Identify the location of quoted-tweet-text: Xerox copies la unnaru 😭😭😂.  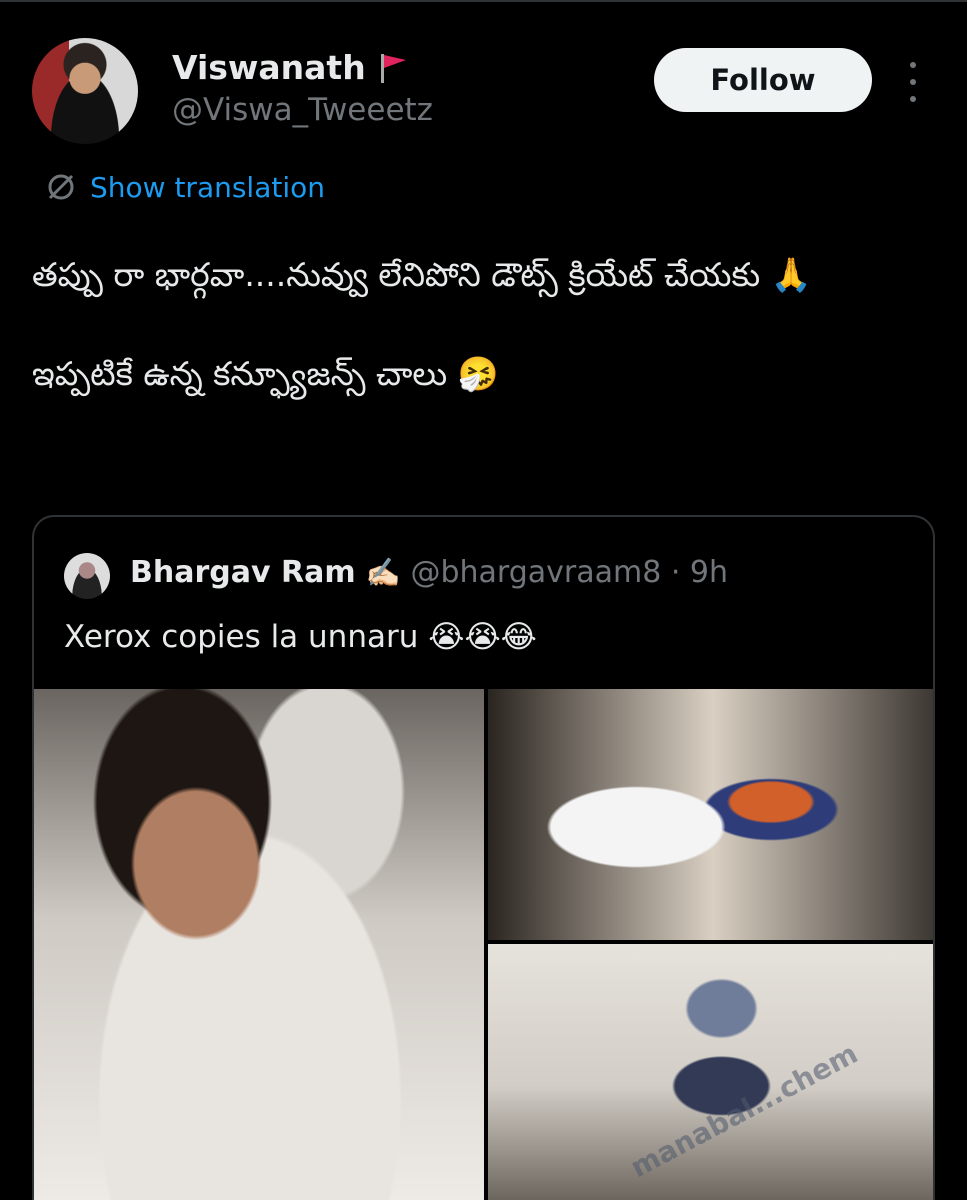
(300, 637).